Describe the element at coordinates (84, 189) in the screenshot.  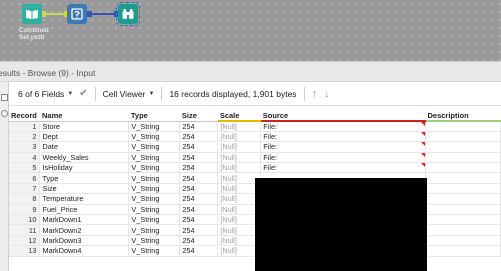
I see `name-cell: Size` at that location.